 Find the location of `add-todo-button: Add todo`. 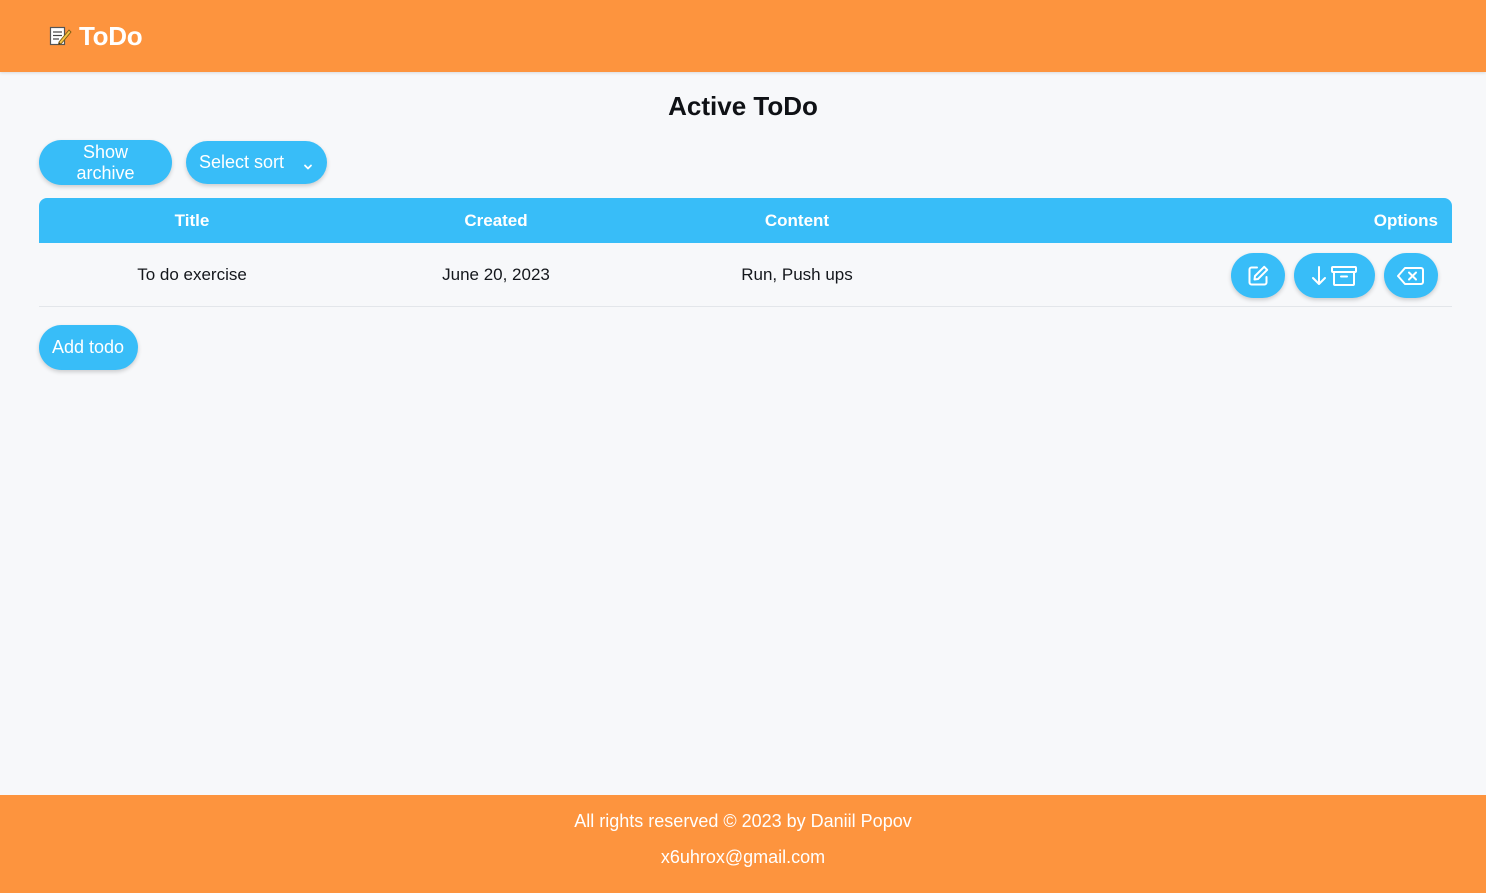

add-todo-button: Add todo is located at coordinates (88, 347).